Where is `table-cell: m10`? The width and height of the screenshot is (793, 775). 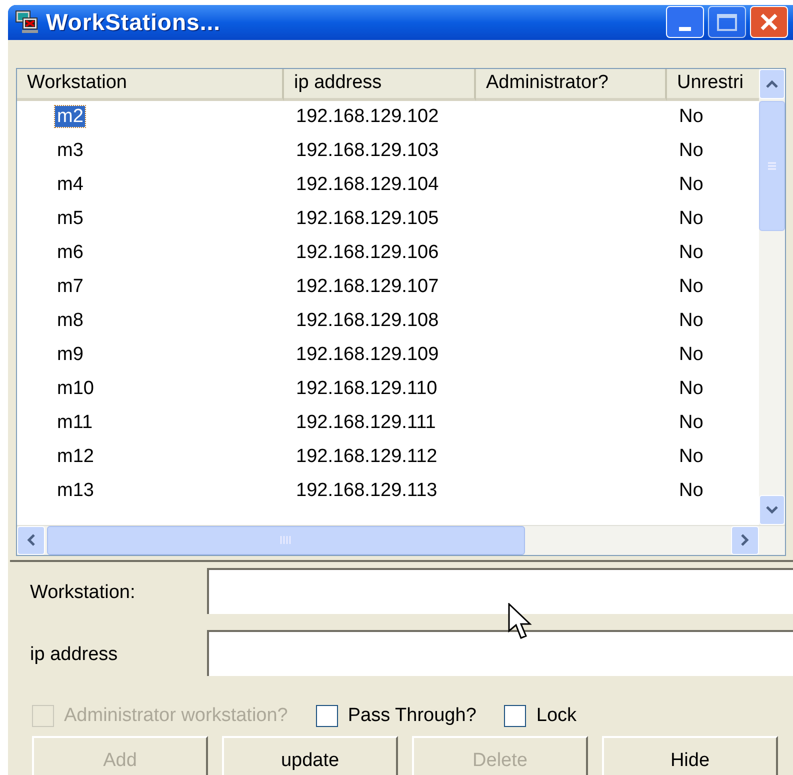 table-cell: m10 is located at coordinates (75, 389).